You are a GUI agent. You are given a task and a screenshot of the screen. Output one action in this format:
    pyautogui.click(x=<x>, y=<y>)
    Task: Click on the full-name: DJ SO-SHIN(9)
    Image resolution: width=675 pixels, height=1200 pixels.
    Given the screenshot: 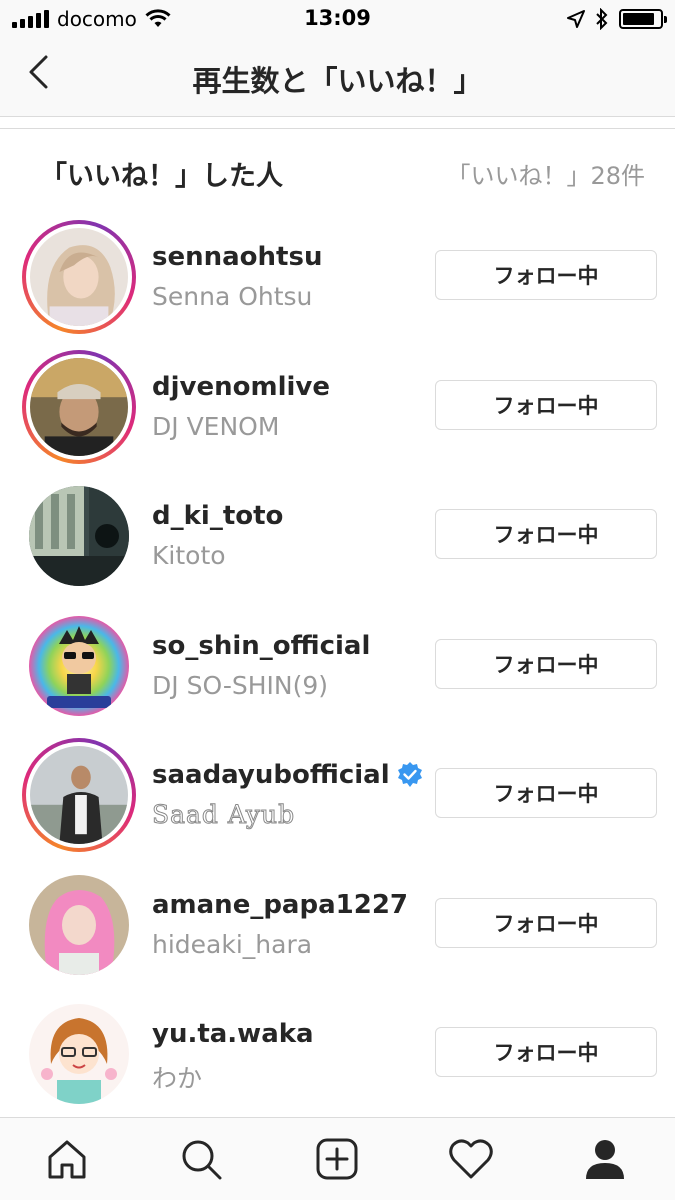 What is the action you would take?
    pyautogui.click(x=240, y=685)
    